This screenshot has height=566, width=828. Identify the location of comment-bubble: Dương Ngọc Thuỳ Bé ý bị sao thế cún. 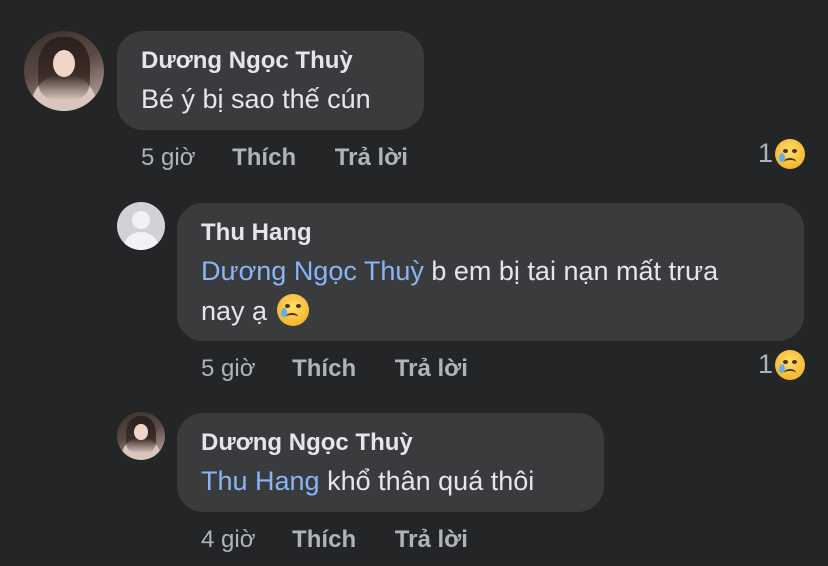
(270, 80).